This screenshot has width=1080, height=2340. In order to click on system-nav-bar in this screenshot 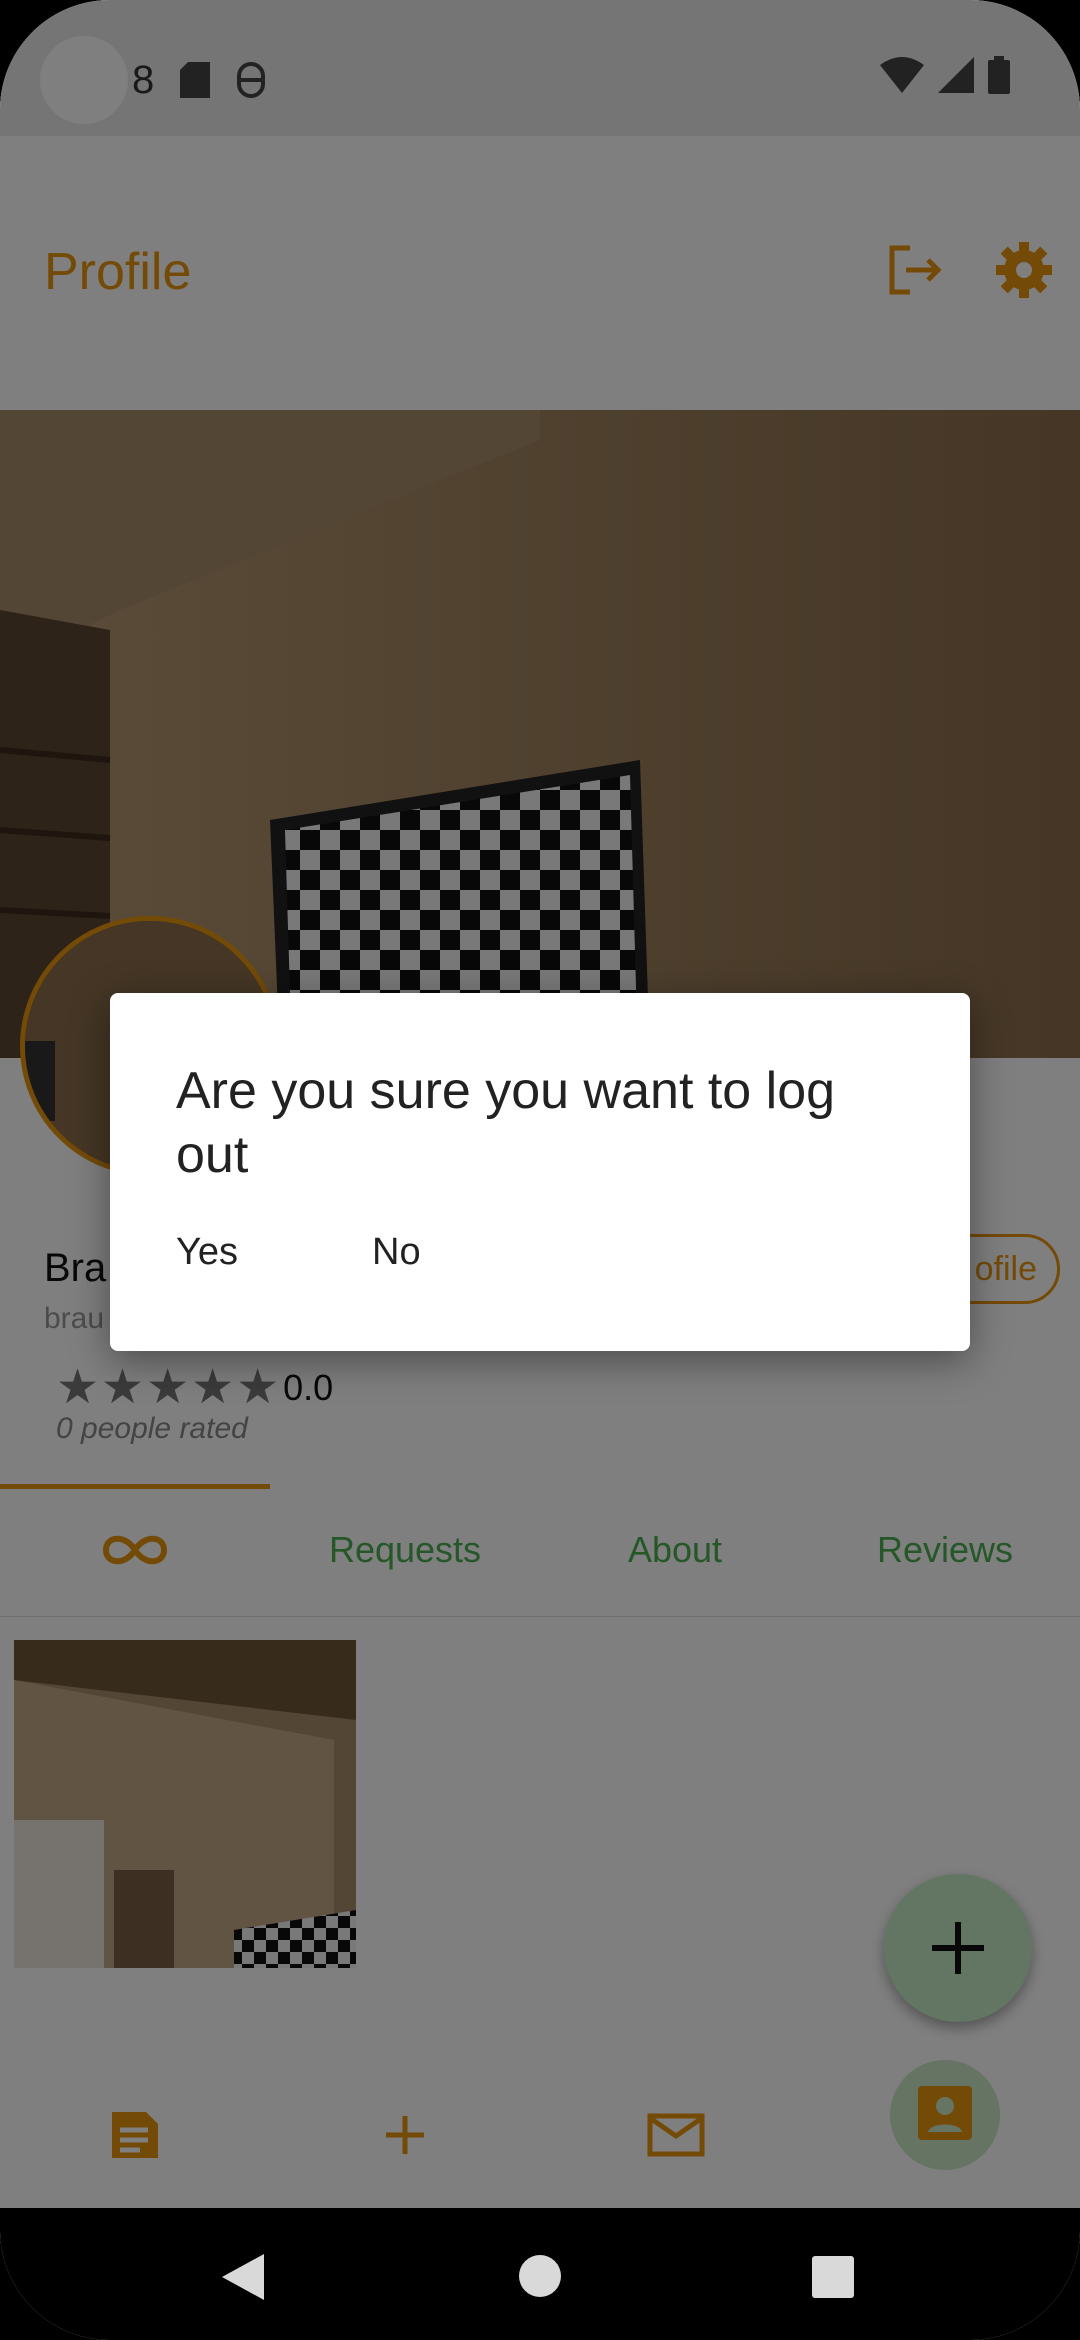, I will do `click(540, 2274)`.